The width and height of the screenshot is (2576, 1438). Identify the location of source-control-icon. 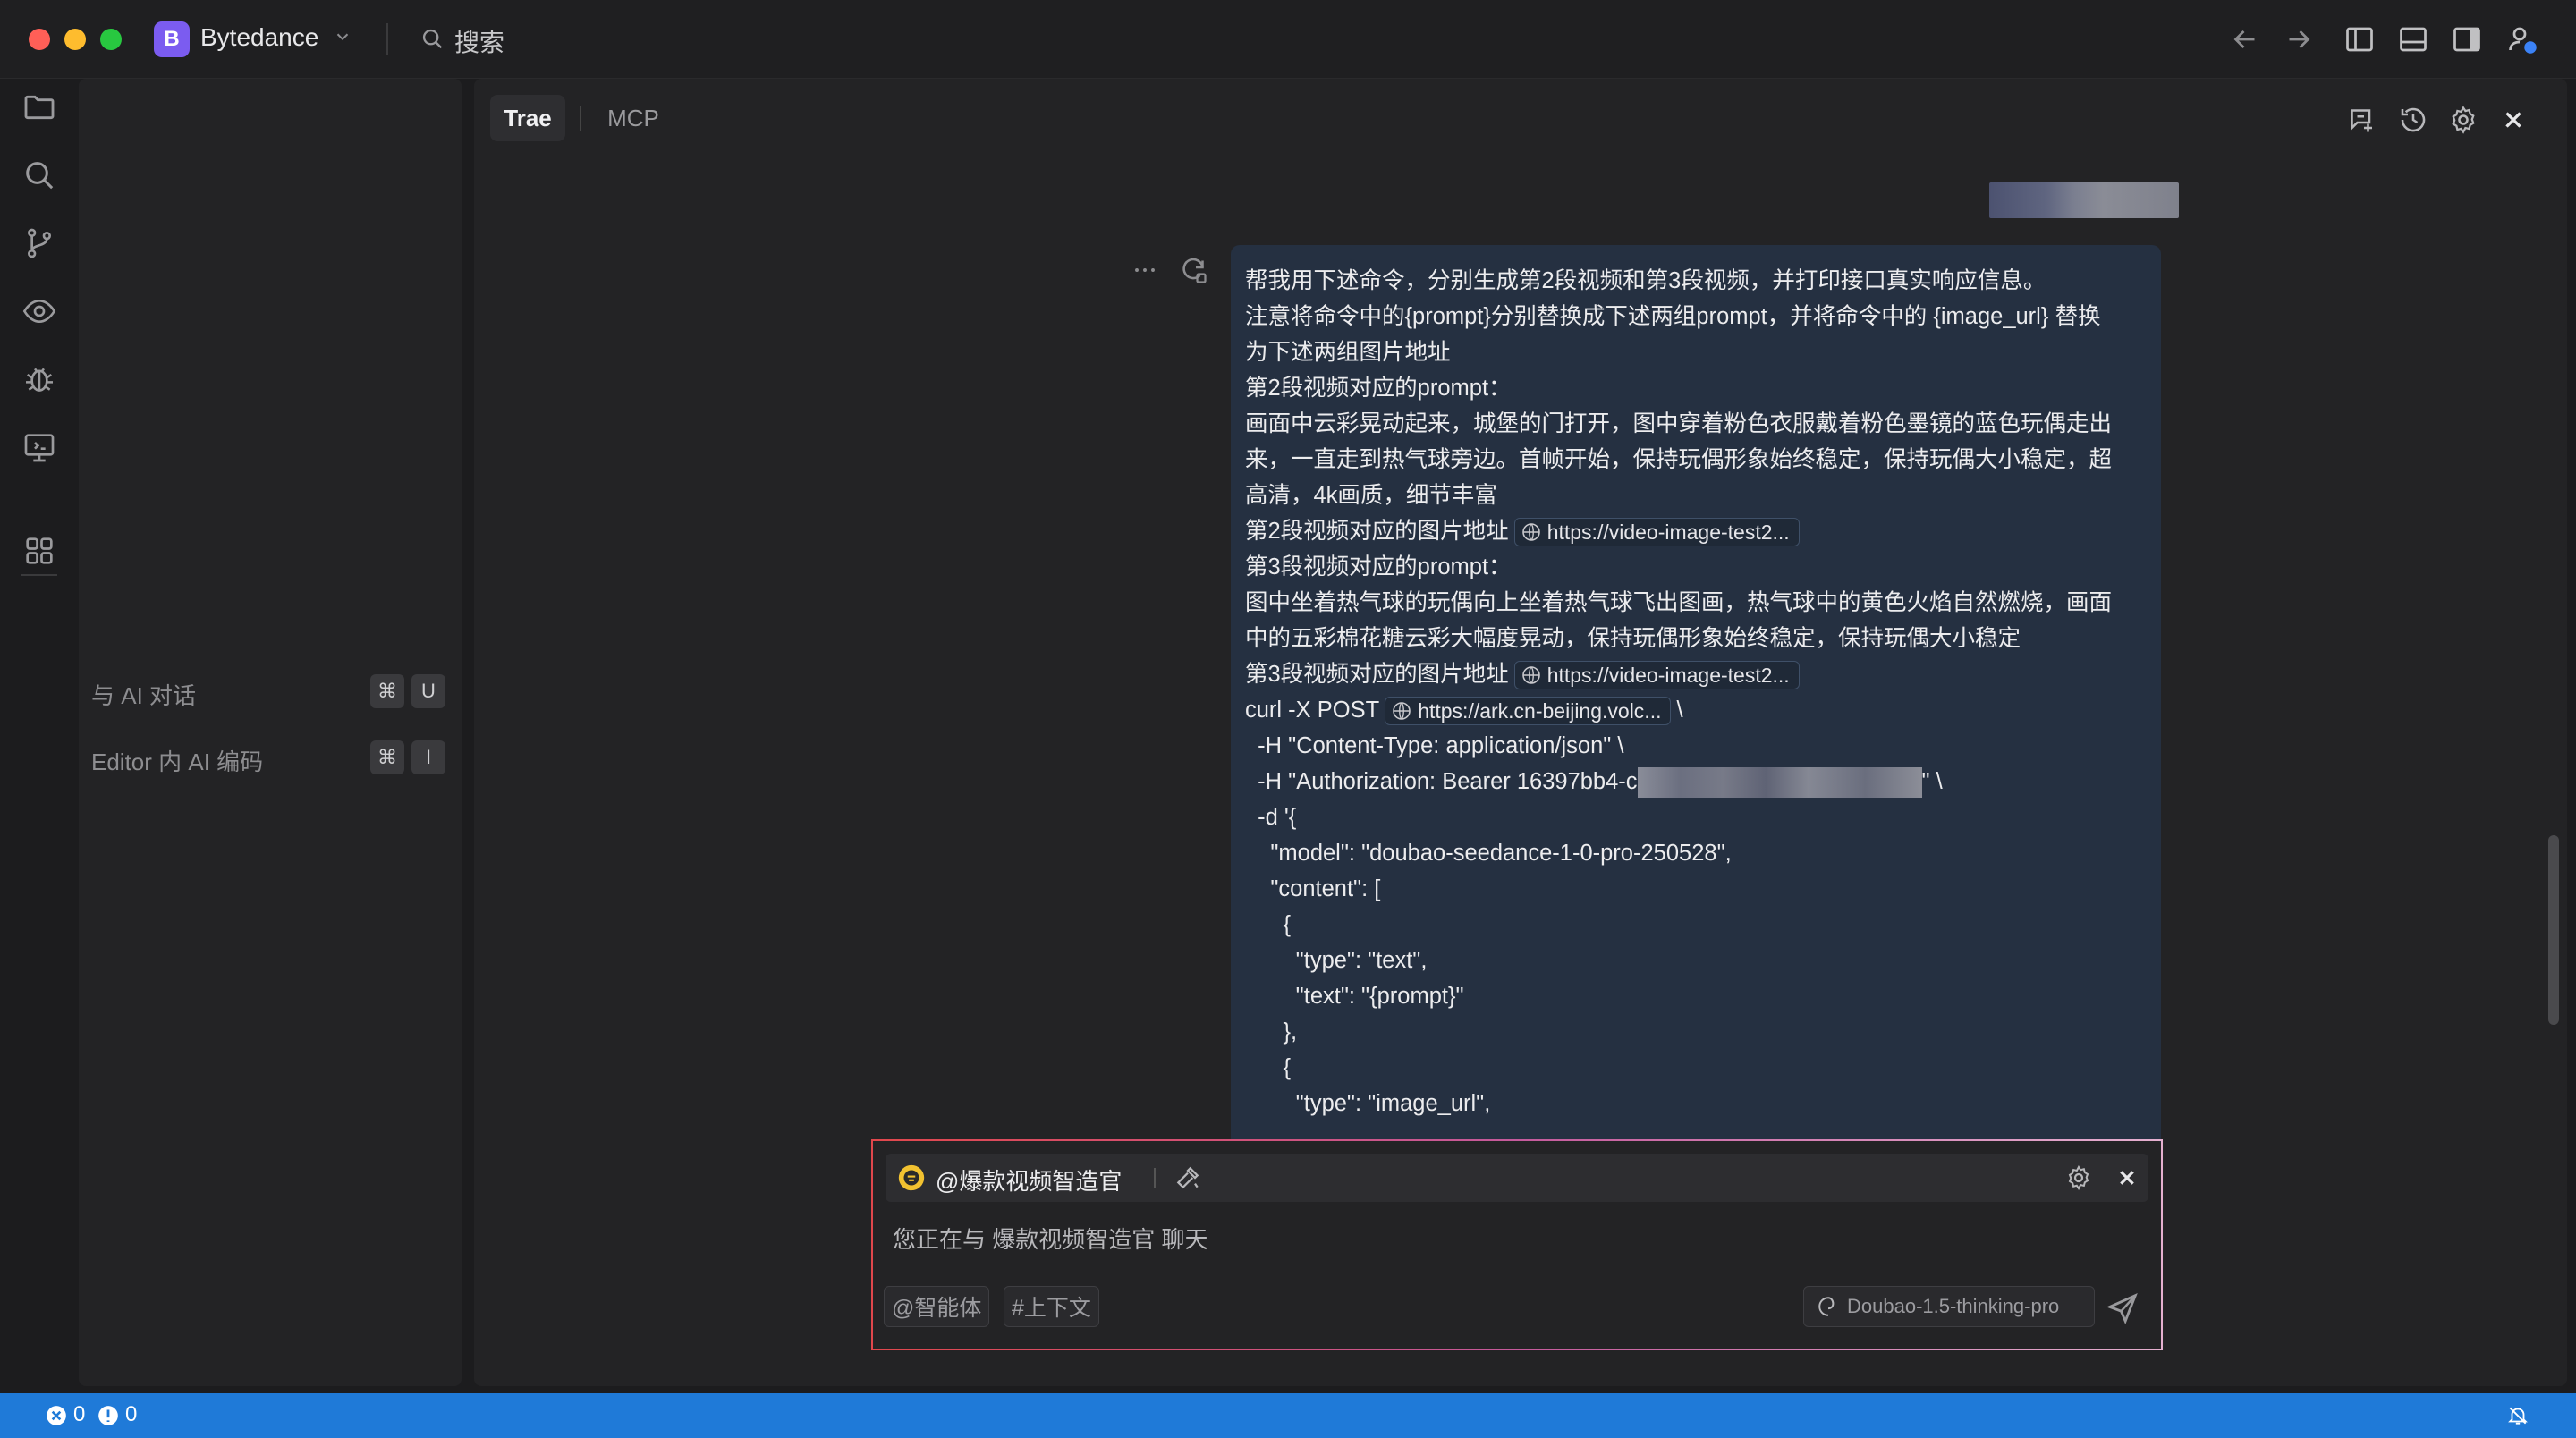
(39, 243).